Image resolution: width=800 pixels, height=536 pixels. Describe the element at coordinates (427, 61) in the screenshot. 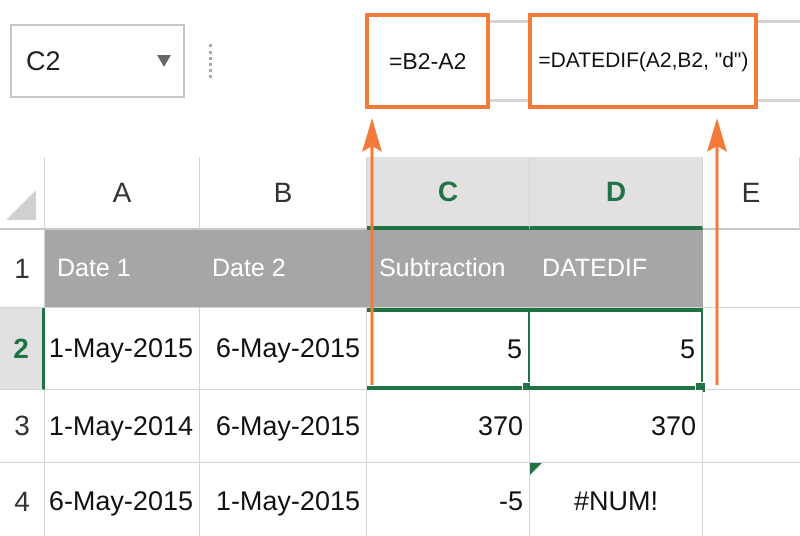

I see `formula-callout: =B2-A2` at that location.